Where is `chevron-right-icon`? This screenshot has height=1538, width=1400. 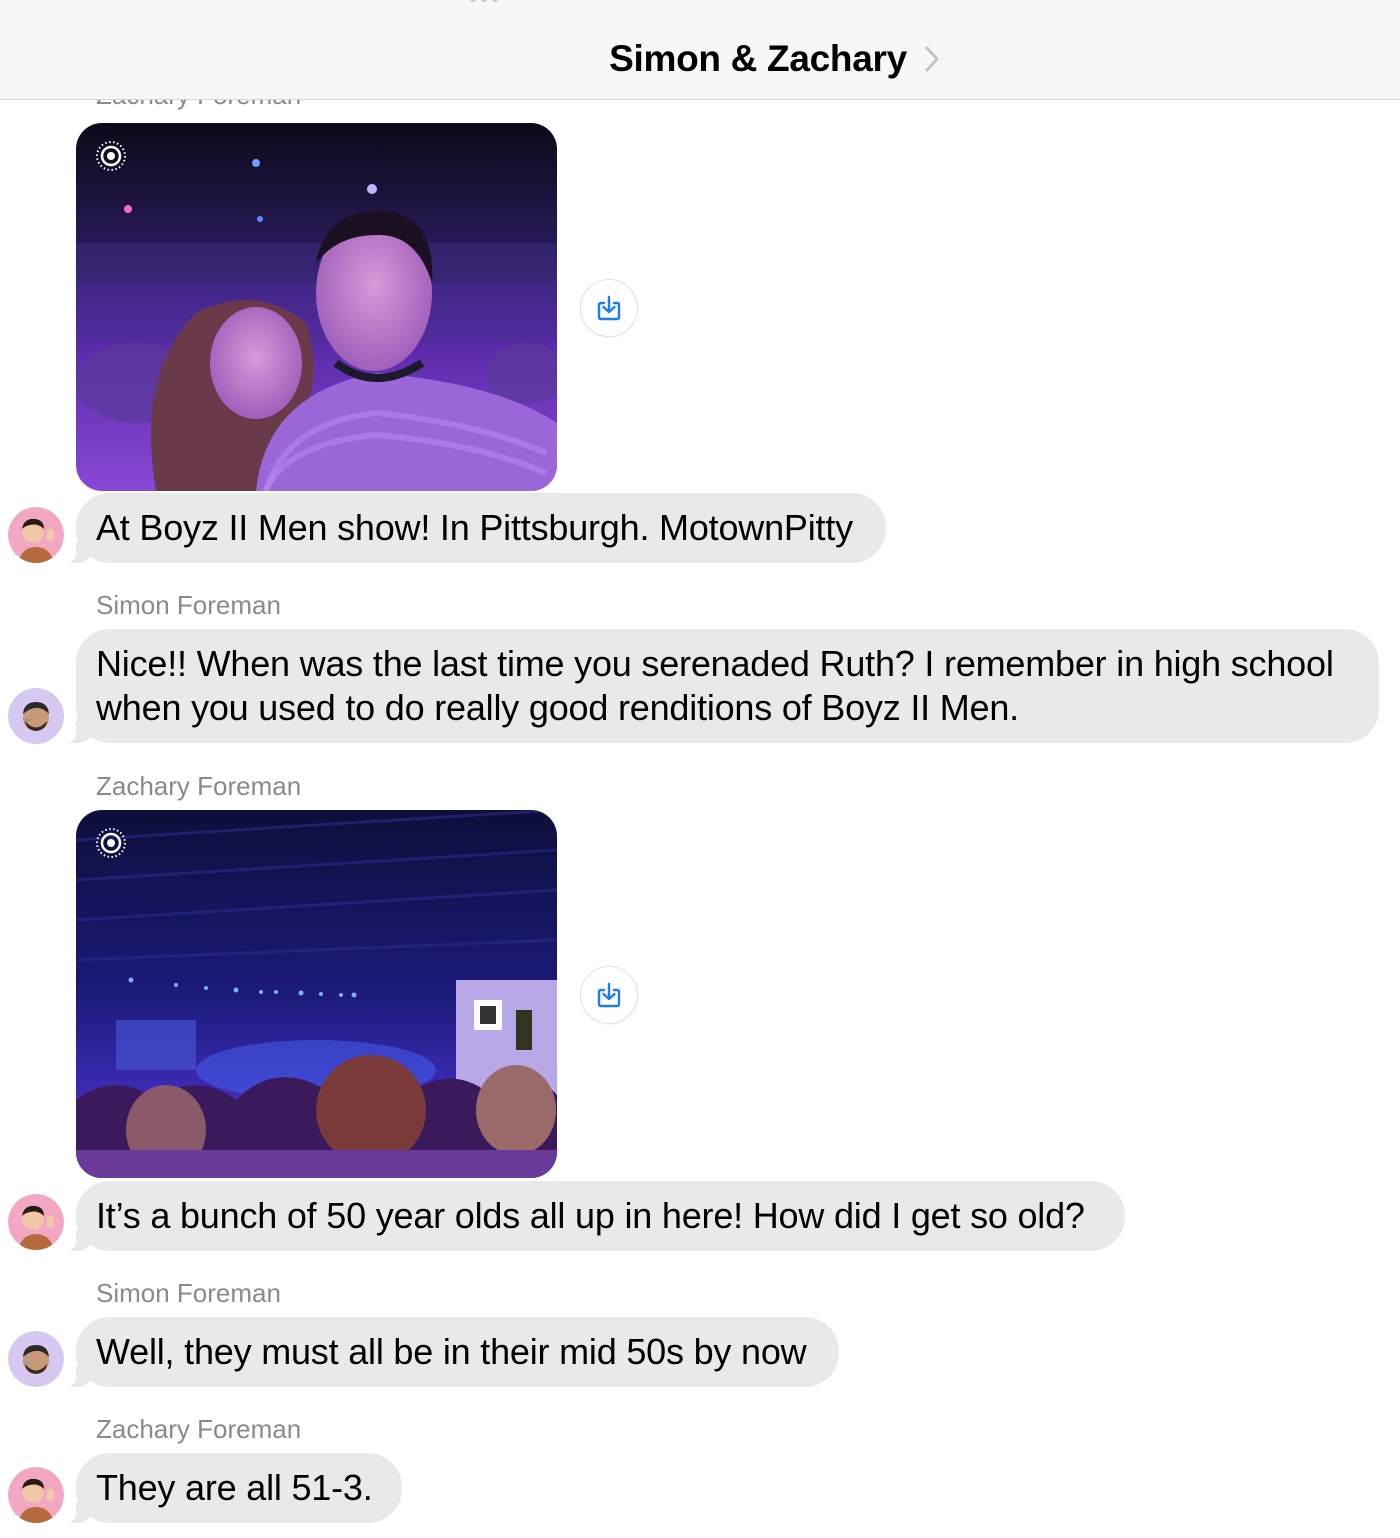 chevron-right-icon is located at coordinates (932, 59).